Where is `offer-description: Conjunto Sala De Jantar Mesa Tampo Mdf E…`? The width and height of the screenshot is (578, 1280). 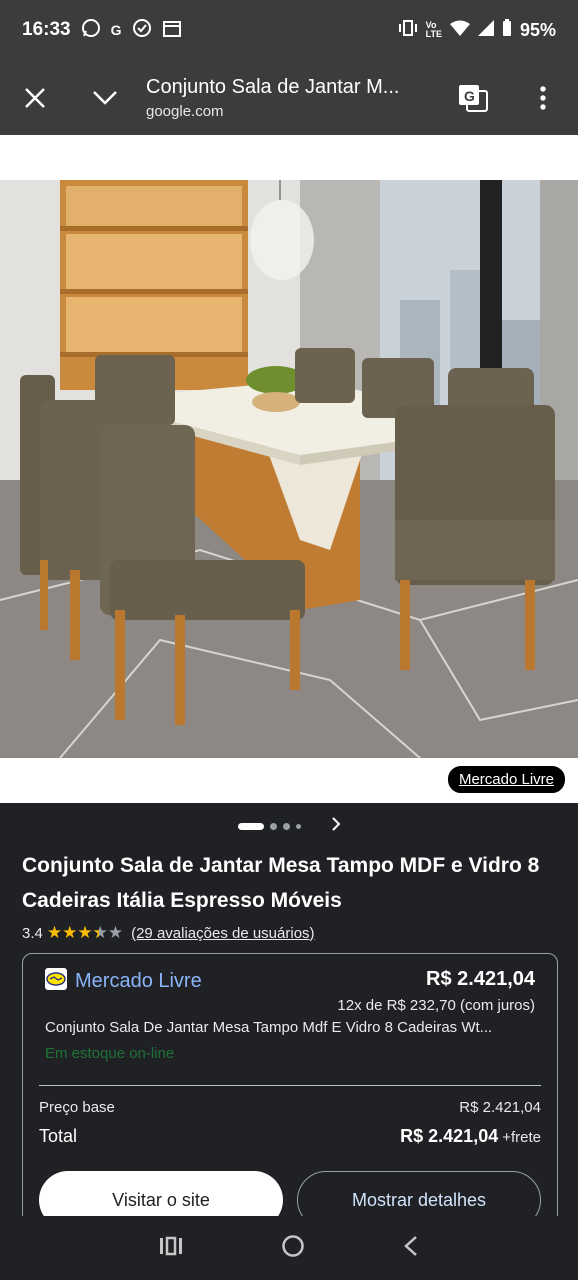 offer-description: Conjunto Sala De Jantar Mesa Tampo Mdf E… is located at coordinates (269, 1027).